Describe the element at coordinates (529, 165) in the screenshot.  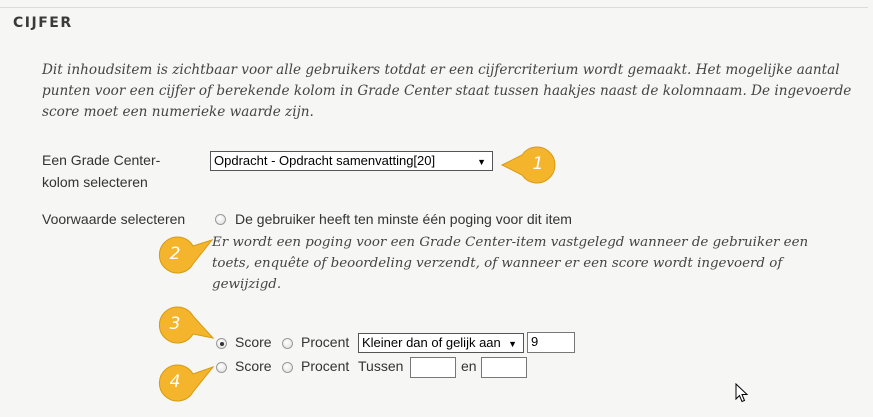
I see `callout-1: 1` at that location.